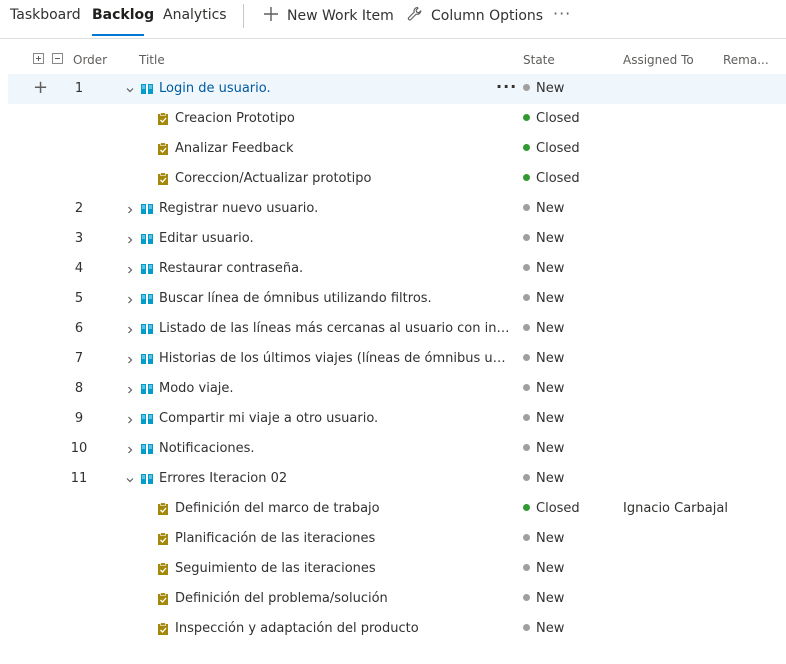 The height and width of the screenshot is (664, 786). I want to click on new-work-item-label: New Work Item, so click(340, 16).